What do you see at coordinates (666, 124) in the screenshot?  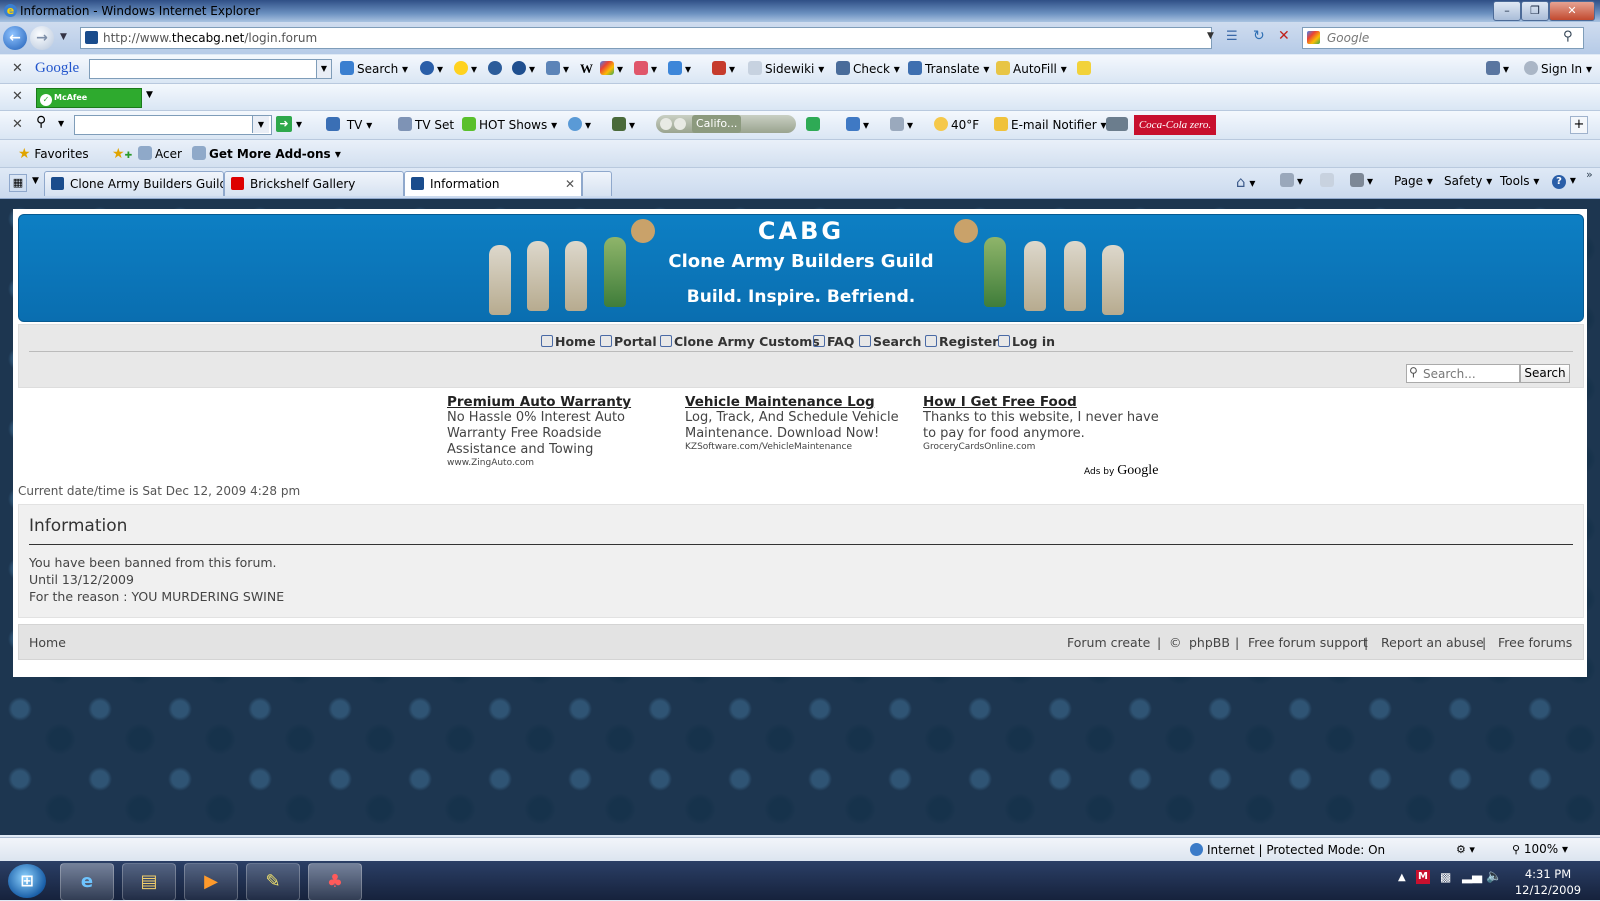 I see `stop-radio-icon` at bounding box center [666, 124].